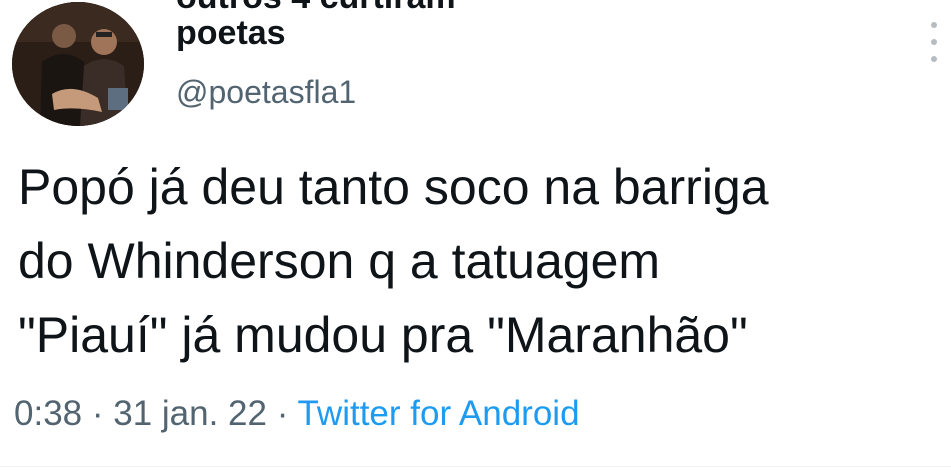 This screenshot has height=474, width=951. I want to click on tweet-line: "Piauí" já mudou pra "Maranhão", so click(383, 335).